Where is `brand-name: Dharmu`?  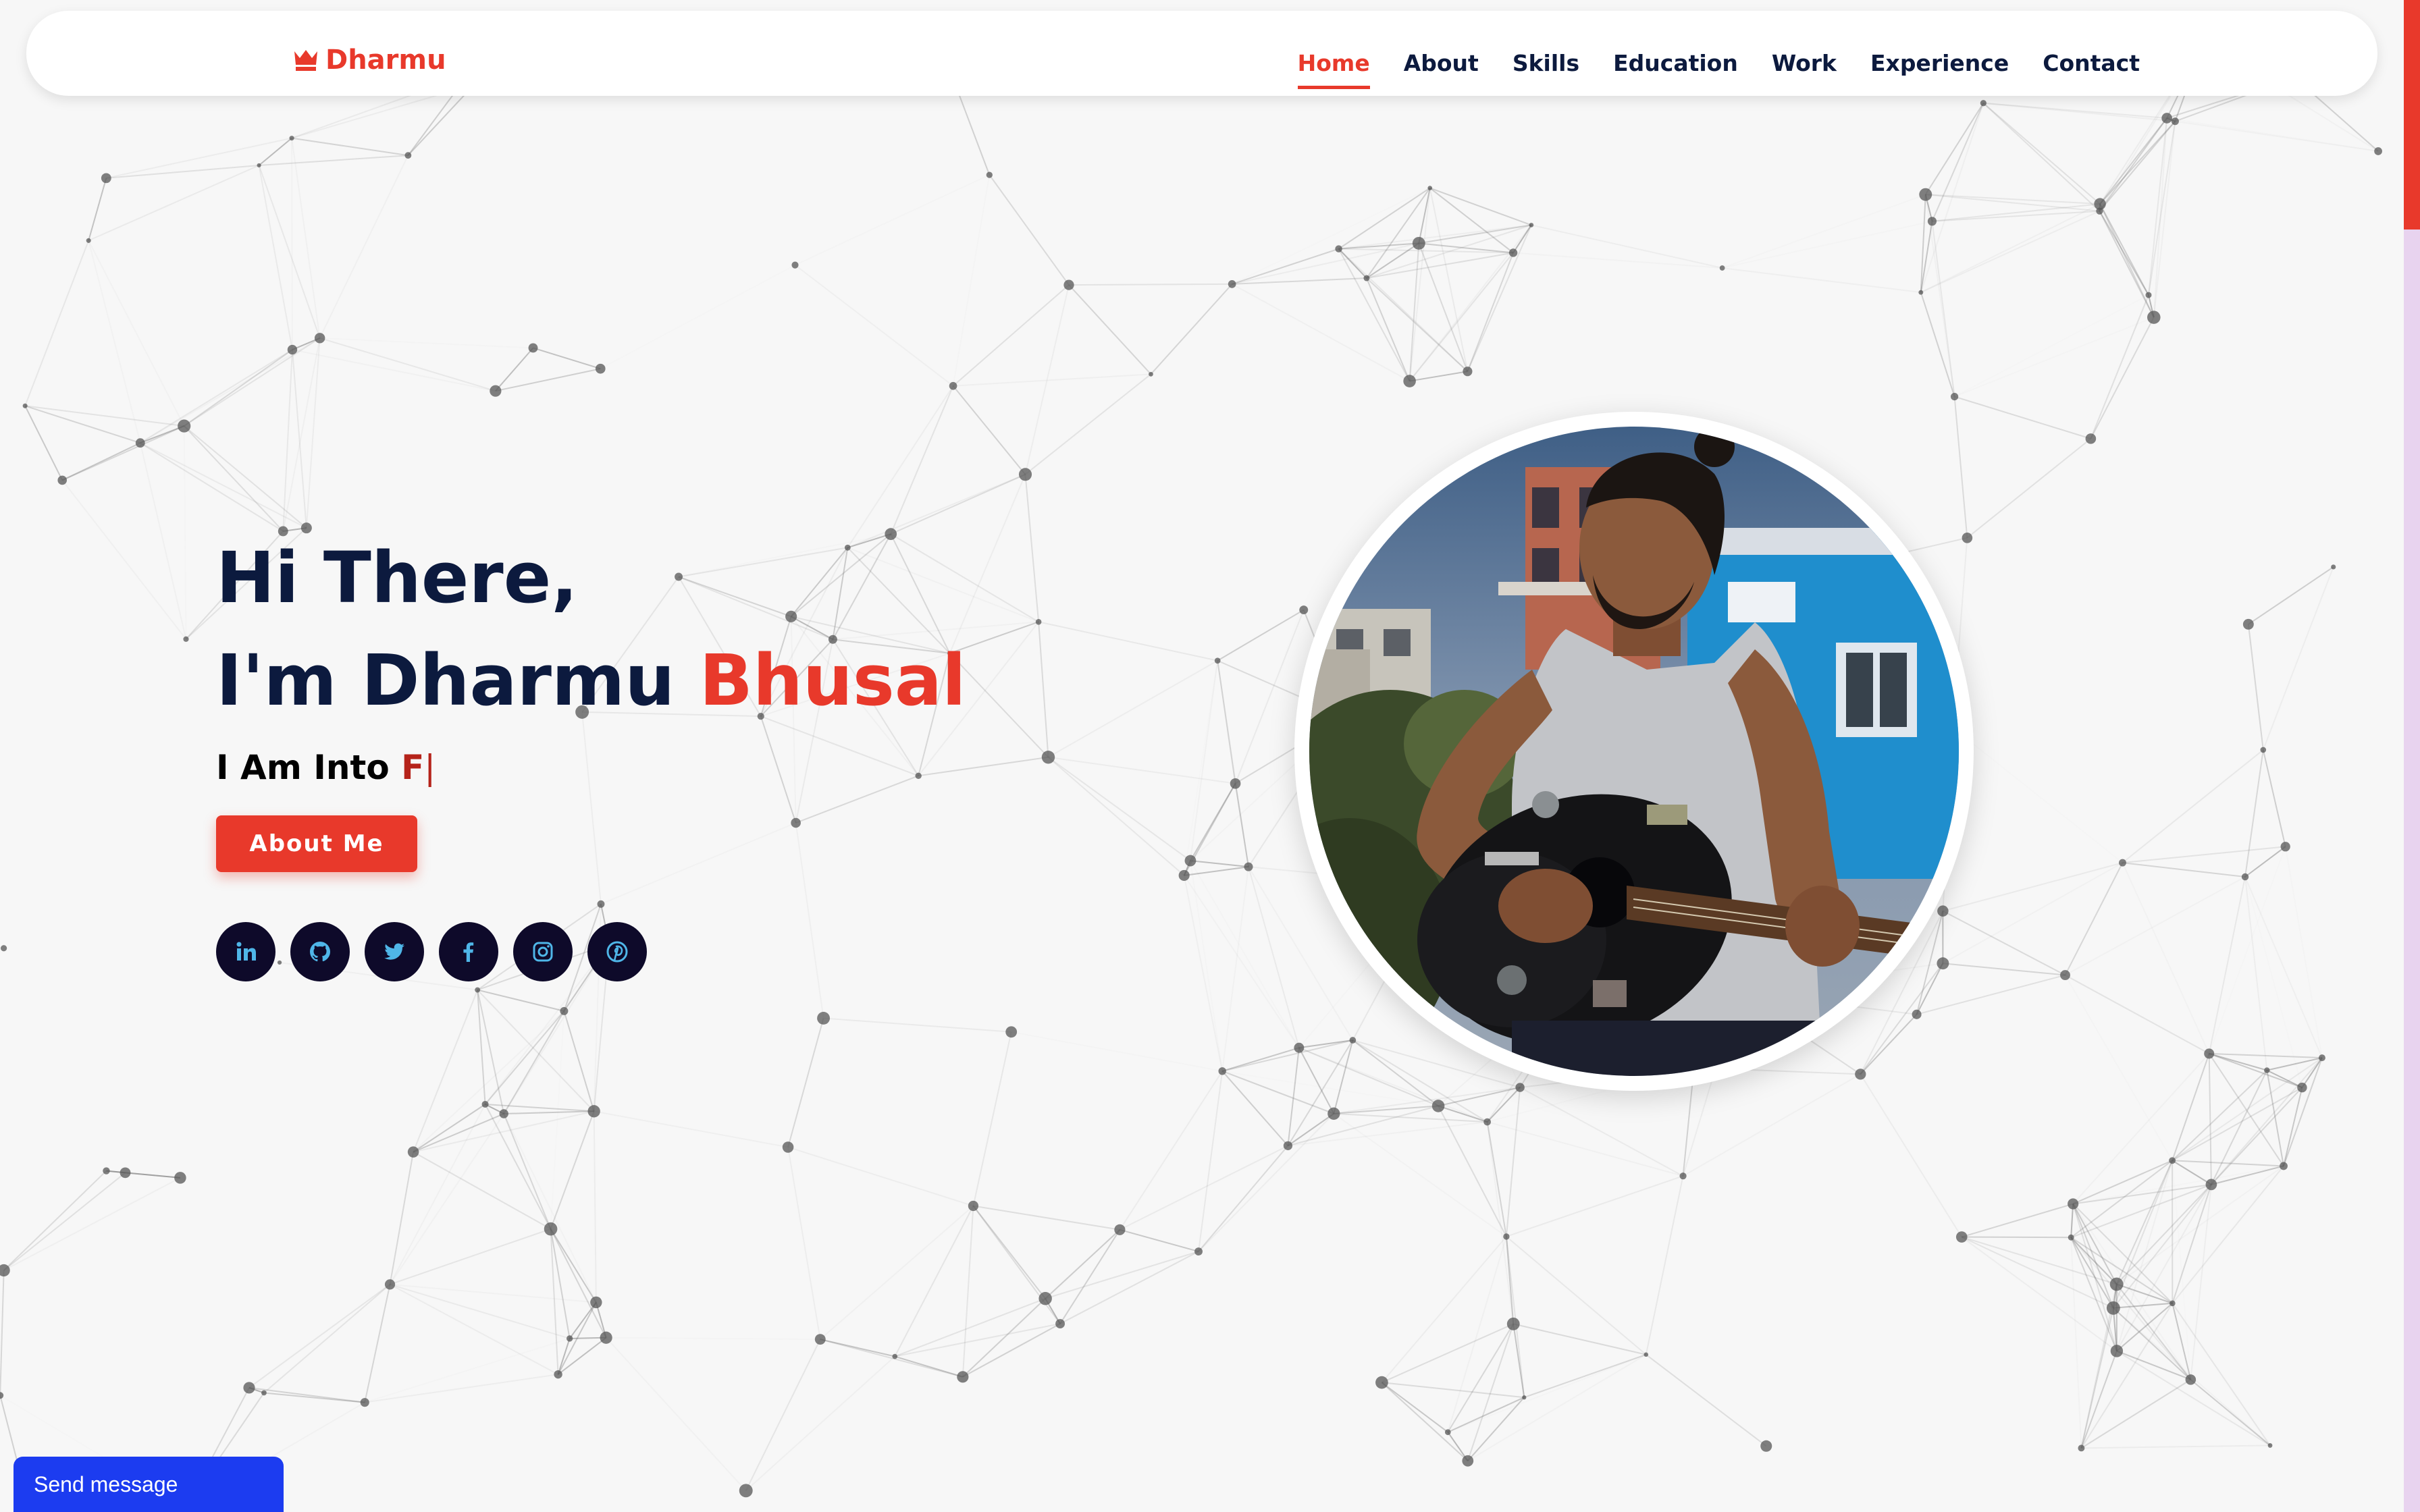 brand-name: Dharmu is located at coordinates (385, 60).